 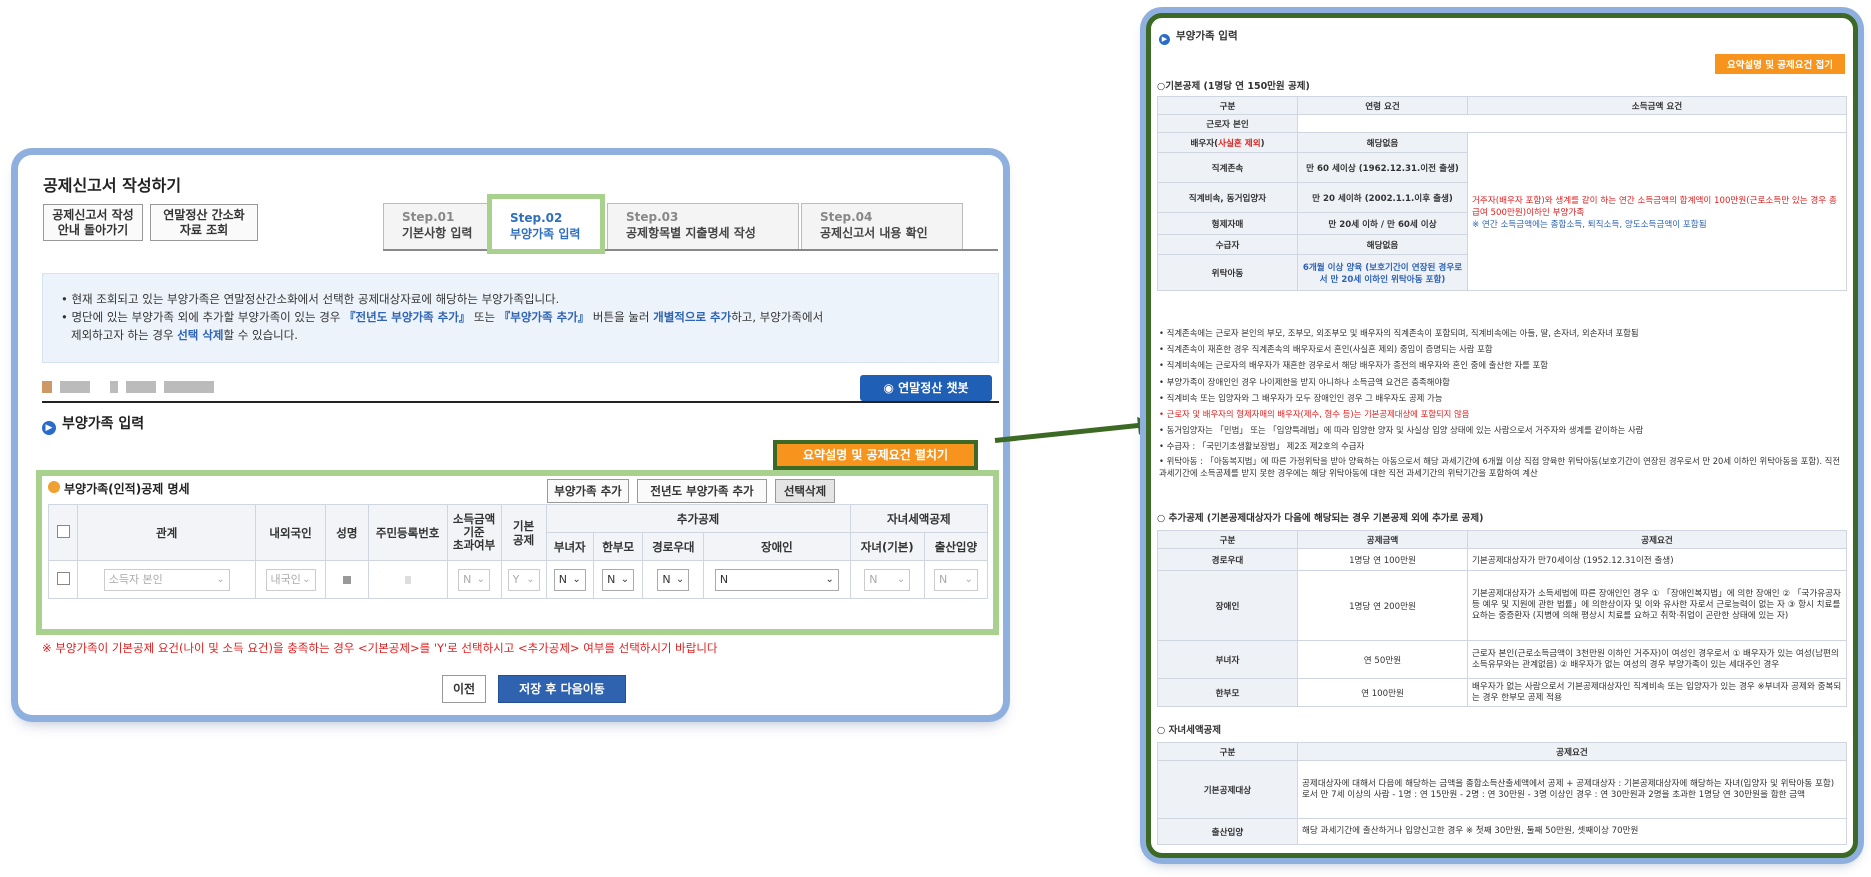 I want to click on col-relation: 관계, so click(x=167, y=532).